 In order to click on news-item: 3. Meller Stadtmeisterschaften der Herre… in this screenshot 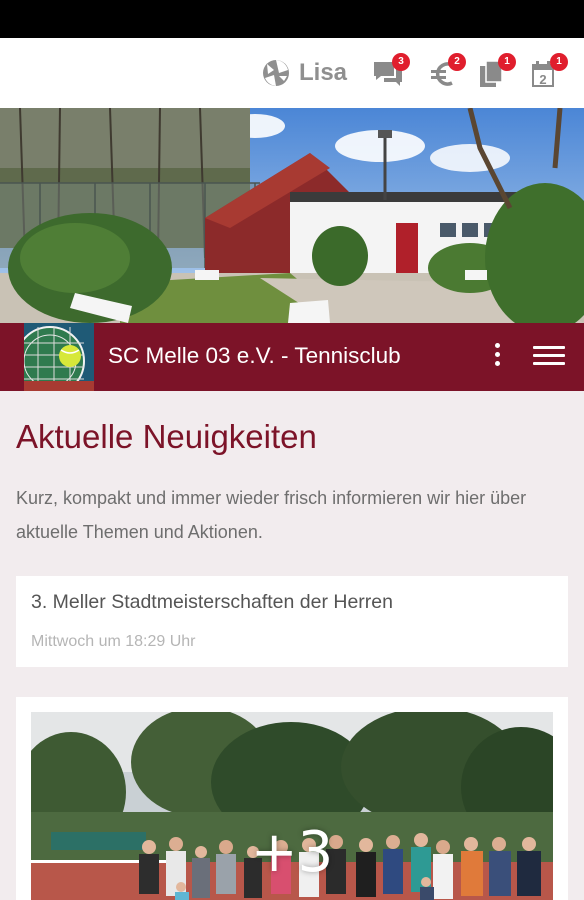, I will do `click(292, 621)`.